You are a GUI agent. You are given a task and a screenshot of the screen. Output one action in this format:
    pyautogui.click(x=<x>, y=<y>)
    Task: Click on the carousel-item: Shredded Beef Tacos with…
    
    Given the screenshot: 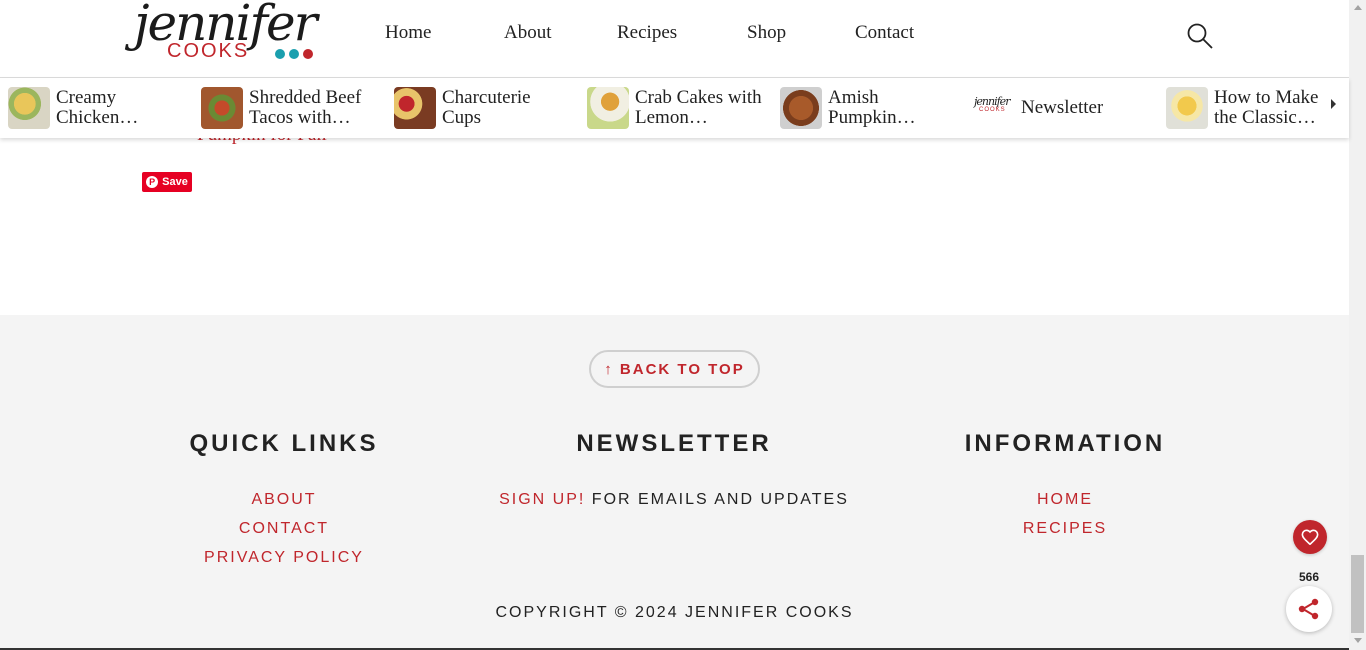 What is the action you would take?
    pyautogui.click(x=290, y=108)
    